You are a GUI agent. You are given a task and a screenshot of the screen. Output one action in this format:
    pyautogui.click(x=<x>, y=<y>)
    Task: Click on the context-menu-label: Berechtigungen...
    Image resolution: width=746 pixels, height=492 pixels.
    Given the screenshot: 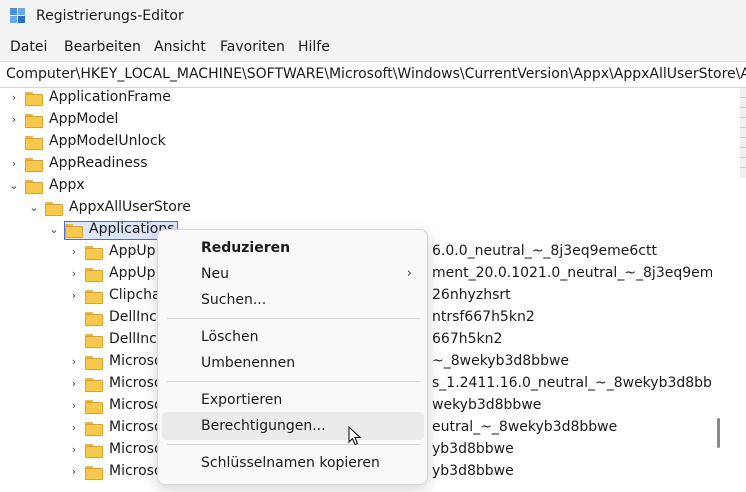 What is the action you would take?
    pyautogui.click(x=263, y=426)
    